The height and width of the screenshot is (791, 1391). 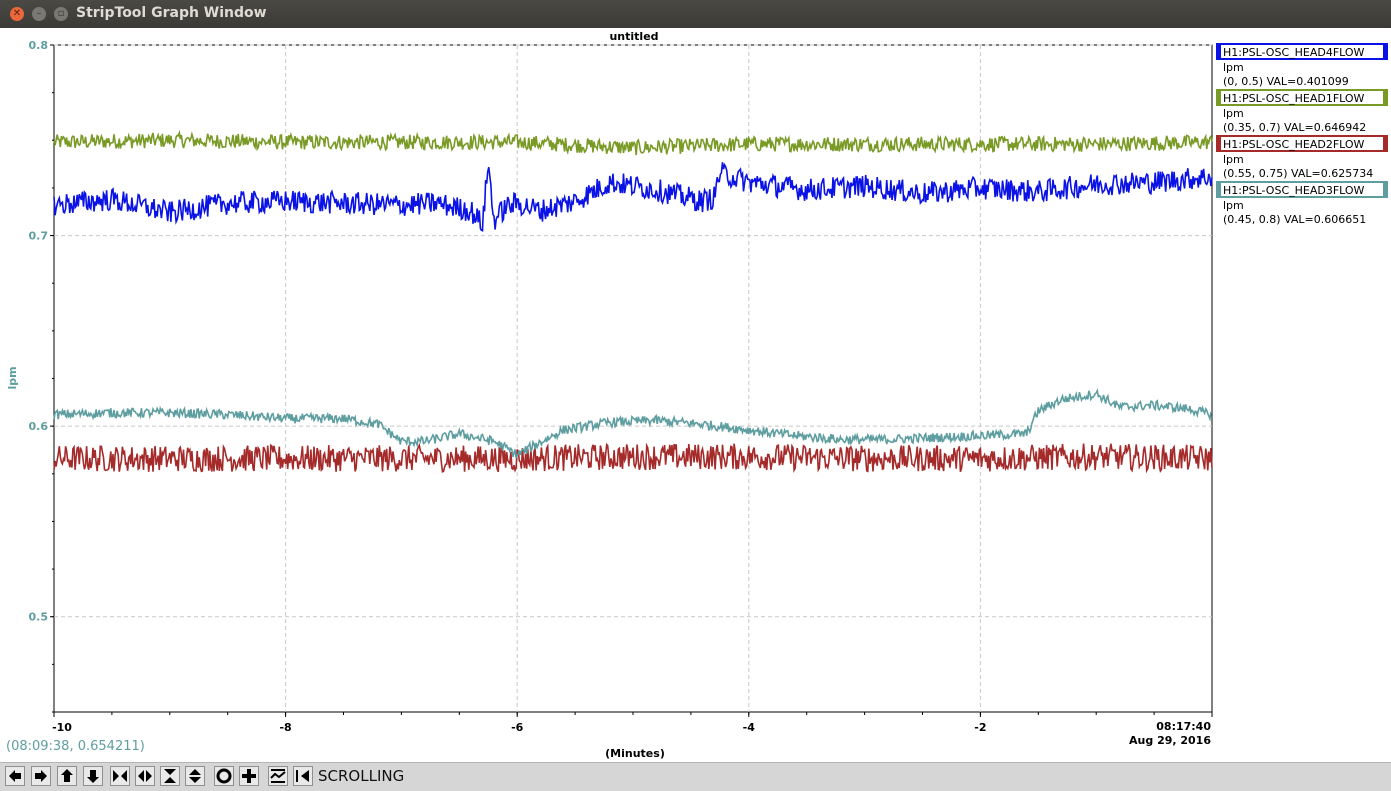 I want to click on end-date: Aug 29, 2016, so click(x=1170, y=740).